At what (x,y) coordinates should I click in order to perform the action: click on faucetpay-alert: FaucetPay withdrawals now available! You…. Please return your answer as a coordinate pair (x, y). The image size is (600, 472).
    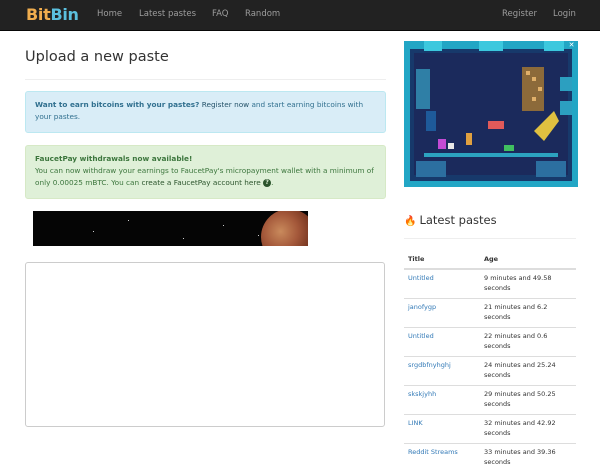
    Looking at the image, I should click on (205, 172).